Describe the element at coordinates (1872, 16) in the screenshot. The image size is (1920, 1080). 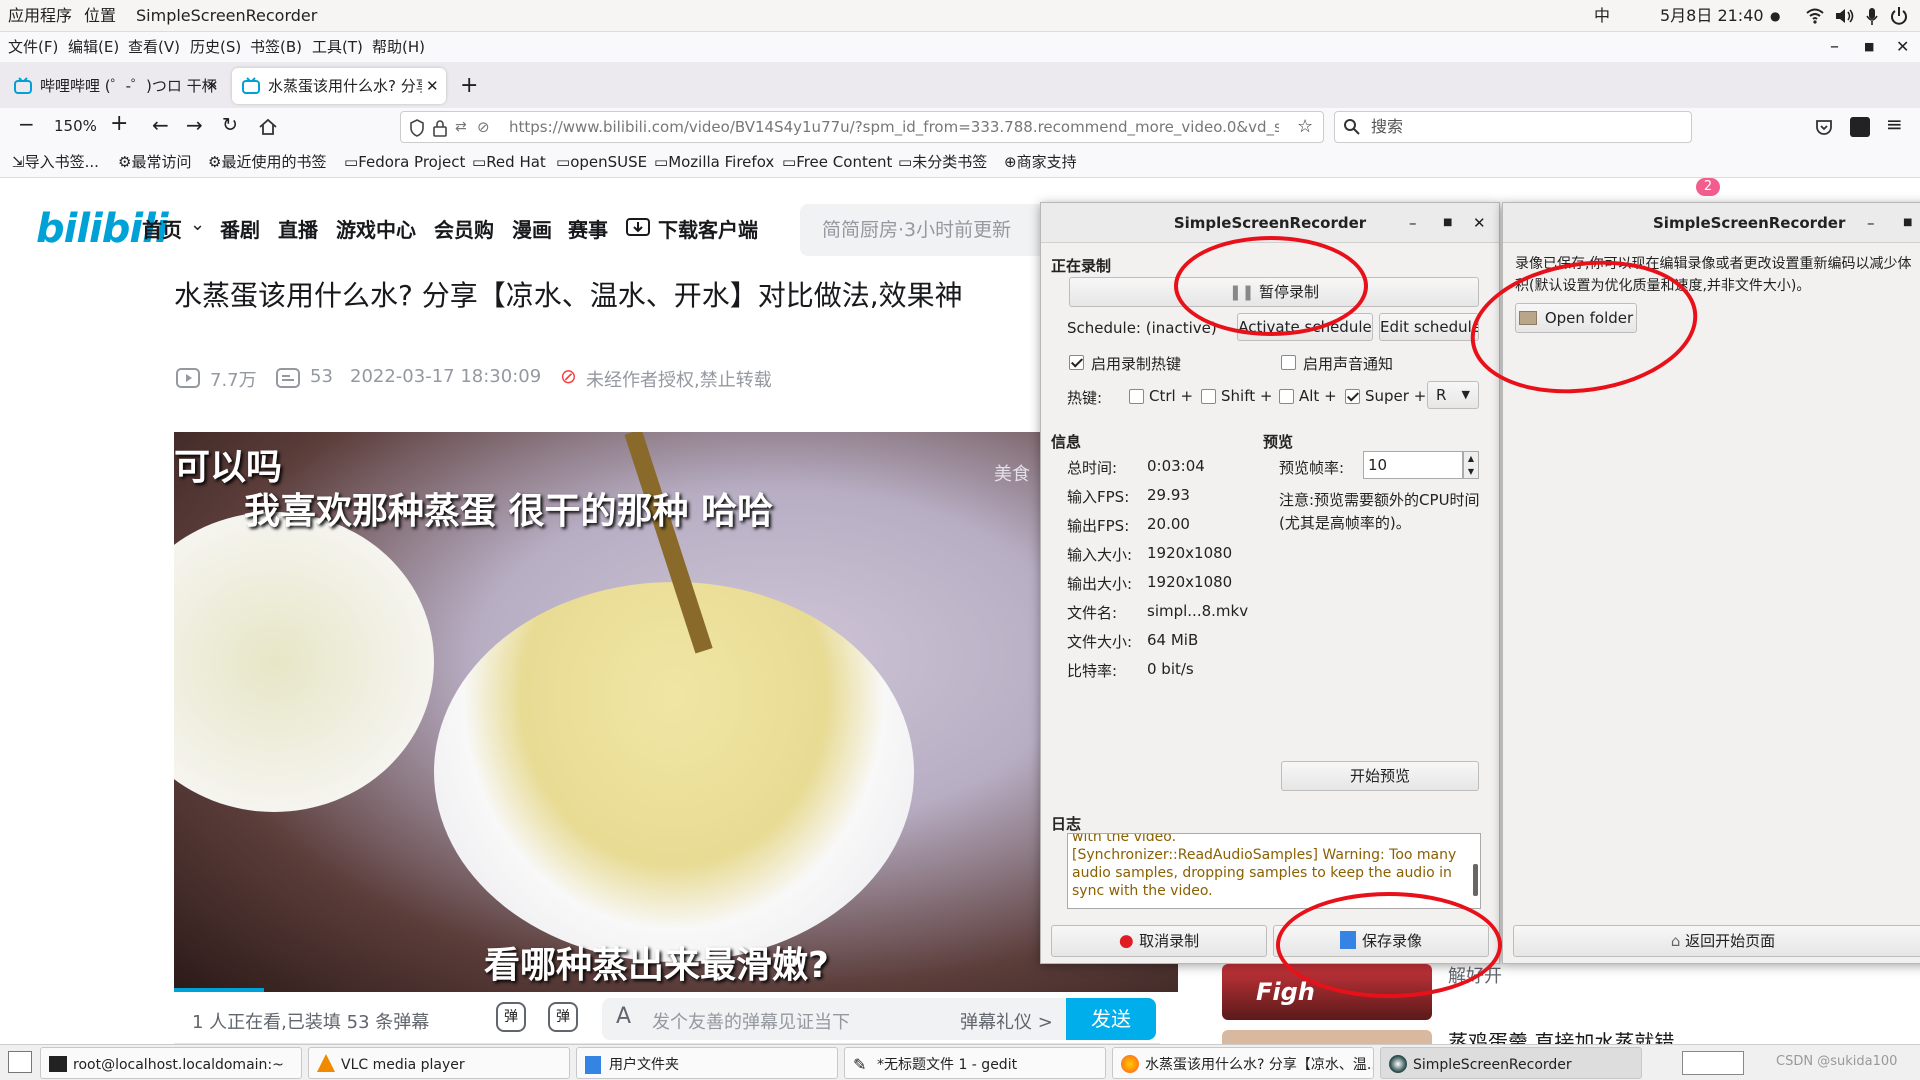
I see `microphone-icon` at that location.